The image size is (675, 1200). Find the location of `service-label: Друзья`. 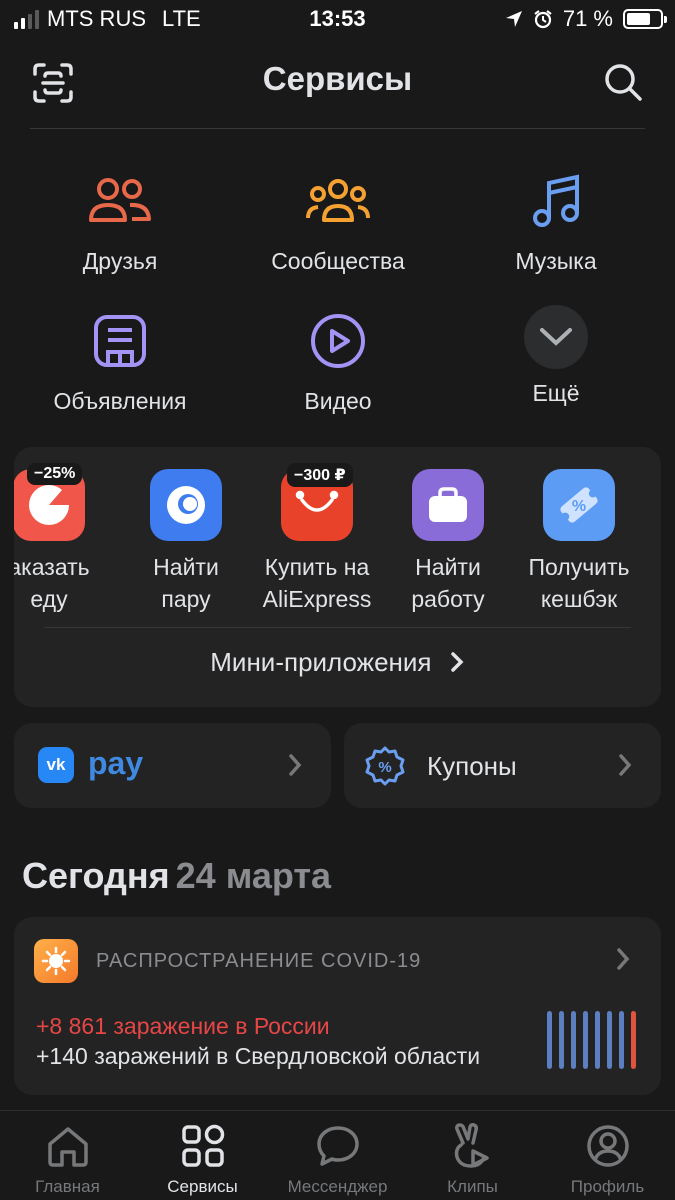

service-label: Друзья is located at coordinates (120, 261).